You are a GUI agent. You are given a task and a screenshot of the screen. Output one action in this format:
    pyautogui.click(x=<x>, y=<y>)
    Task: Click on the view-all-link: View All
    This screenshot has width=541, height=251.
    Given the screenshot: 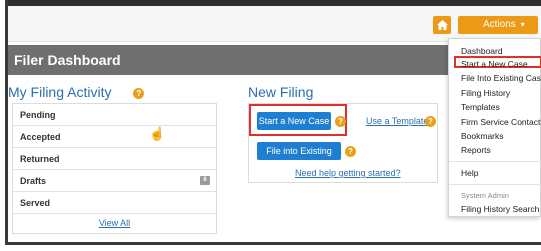 What is the action you would take?
    pyautogui.click(x=114, y=223)
    